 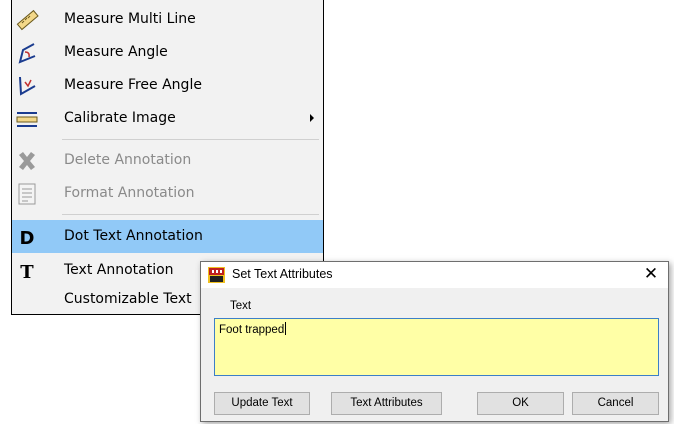 I want to click on menu-item-measure-multi-line: Measure Multi Line, so click(x=167, y=19).